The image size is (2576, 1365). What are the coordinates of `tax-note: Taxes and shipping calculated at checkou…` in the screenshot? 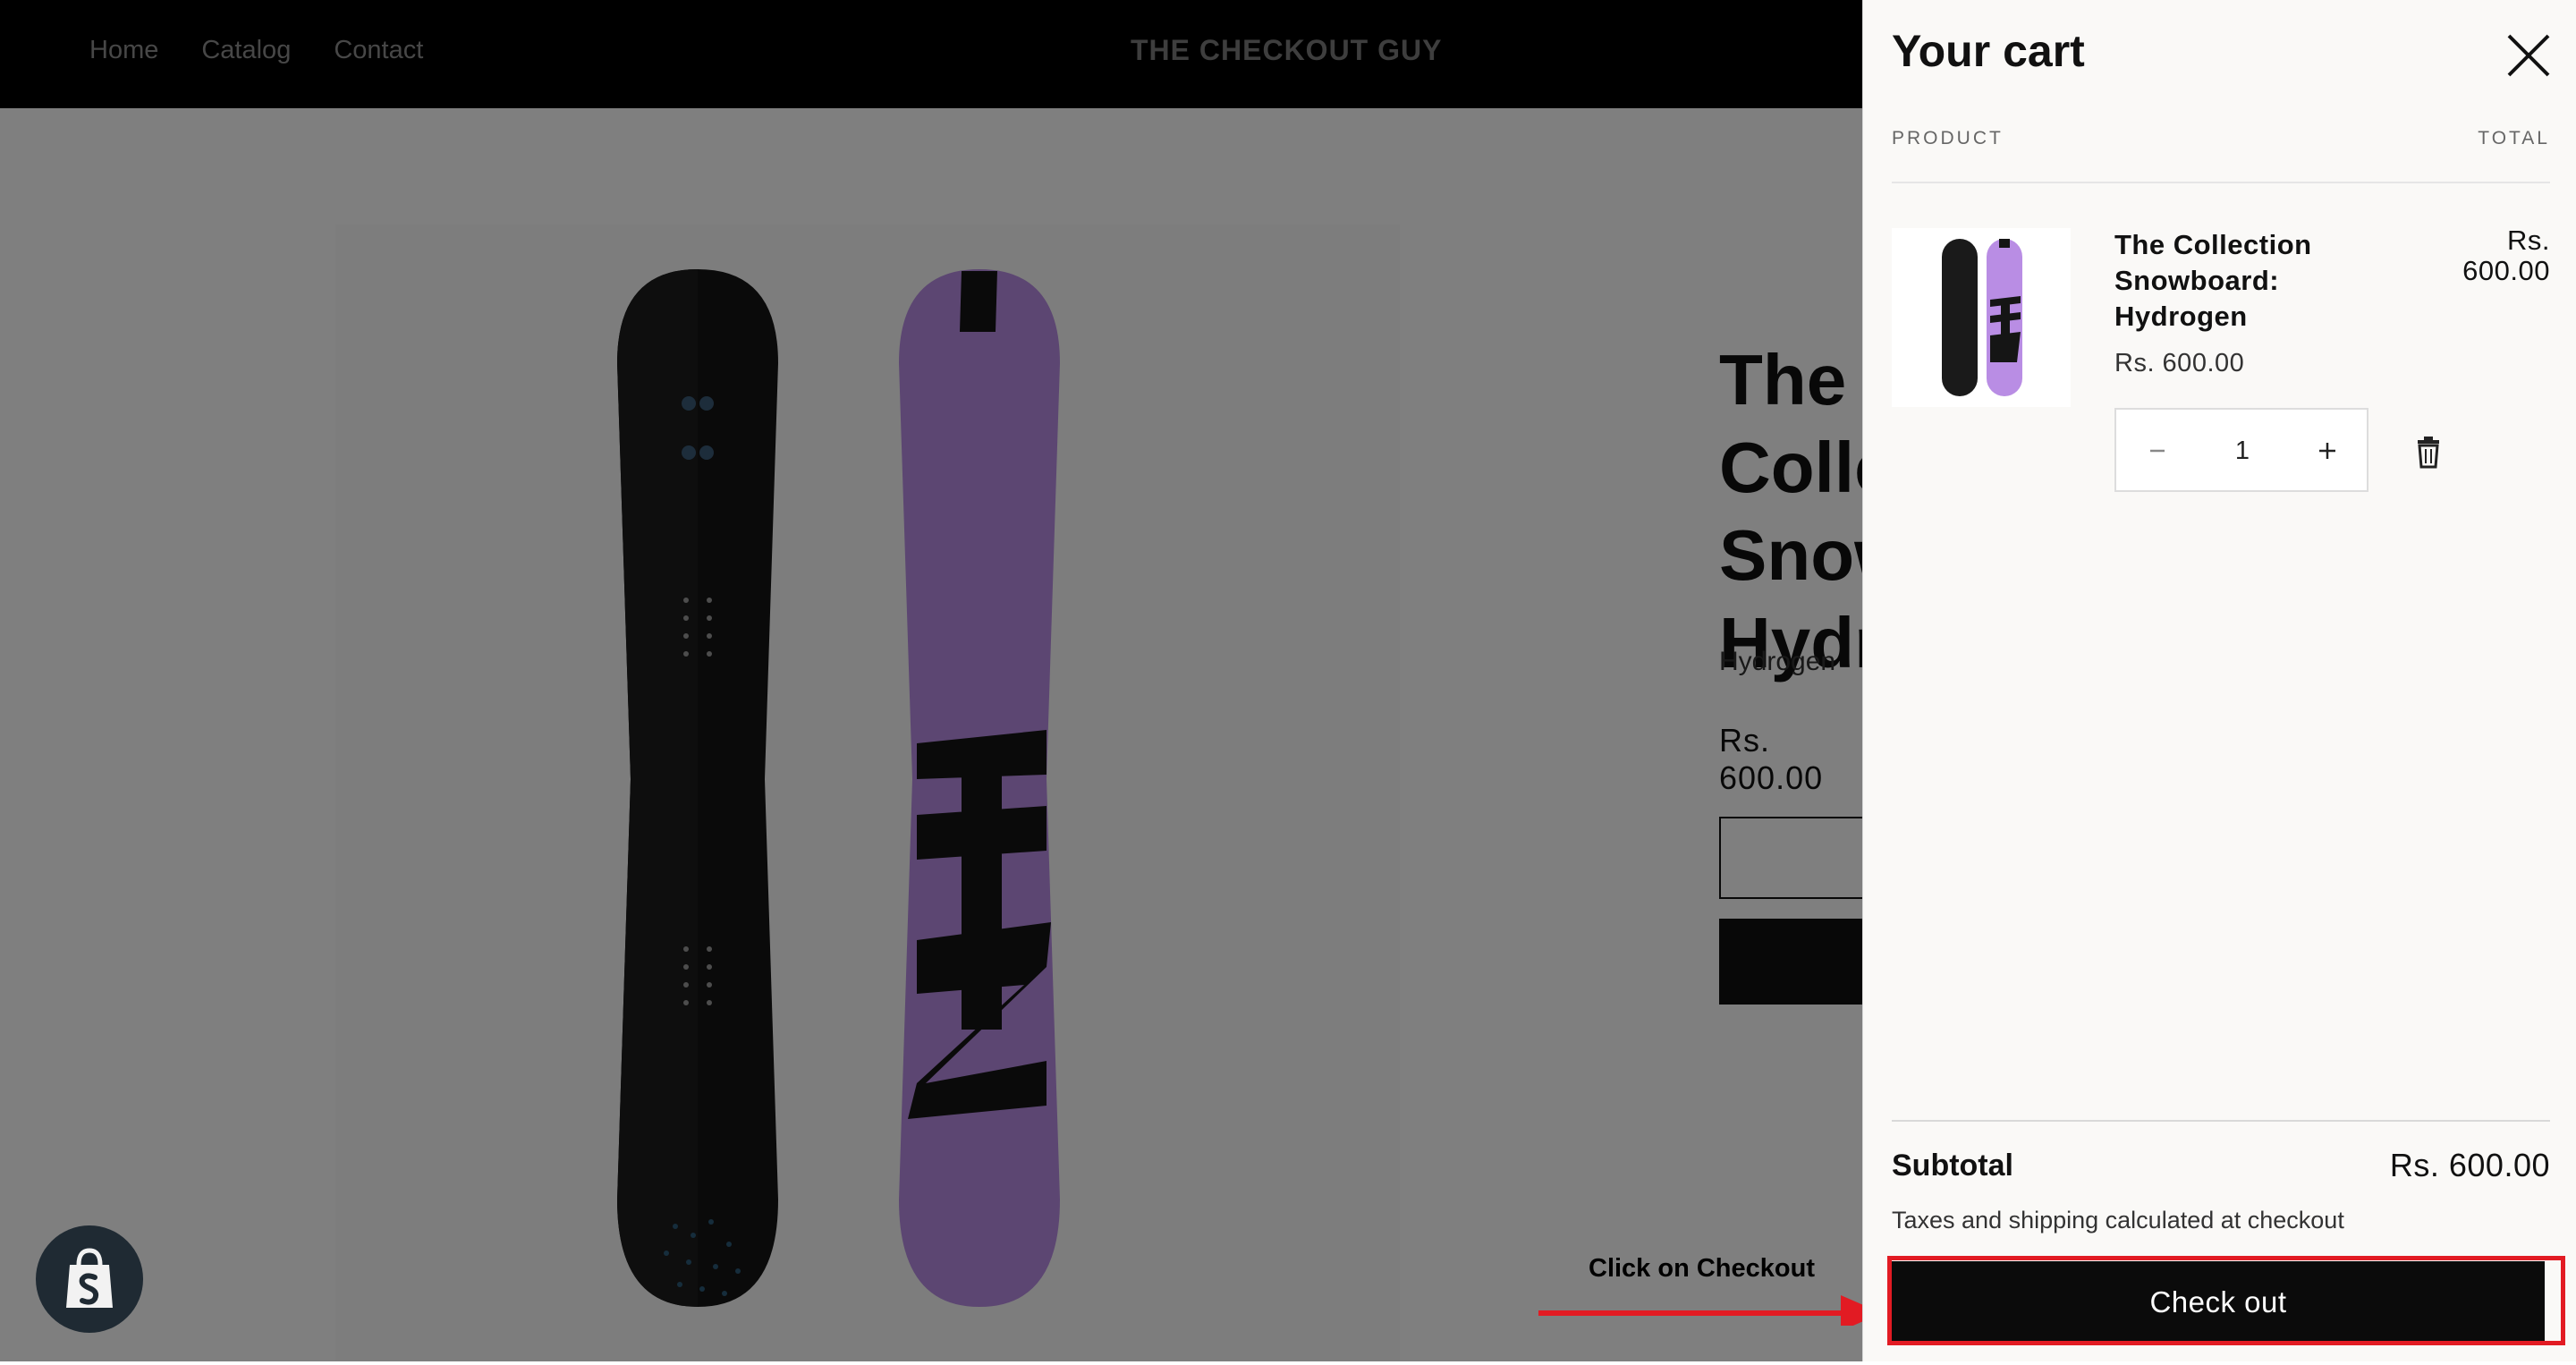 It's located at (2118, 1220).